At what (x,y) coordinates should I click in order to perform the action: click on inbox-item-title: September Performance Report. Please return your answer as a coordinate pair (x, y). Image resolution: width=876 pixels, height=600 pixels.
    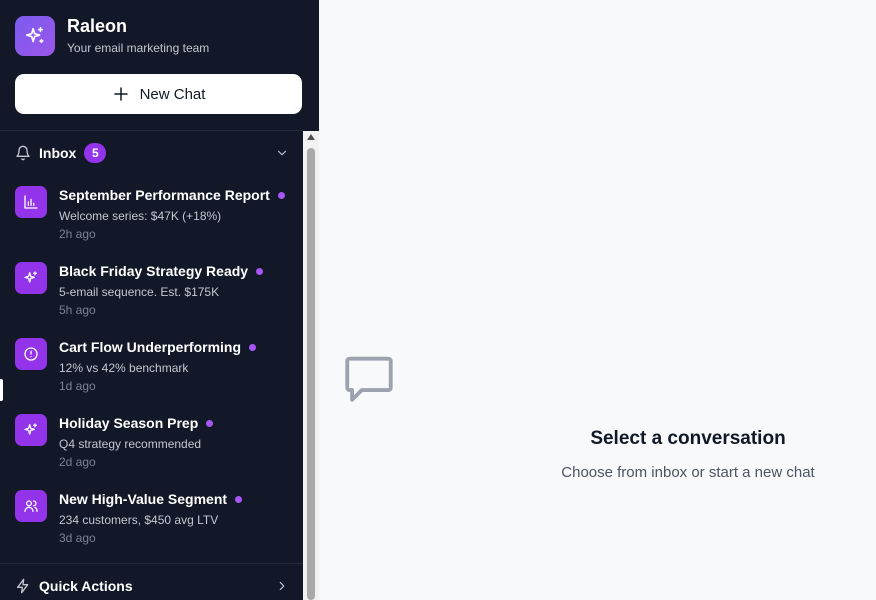
    Looking at the image, I should click on (164, 195).